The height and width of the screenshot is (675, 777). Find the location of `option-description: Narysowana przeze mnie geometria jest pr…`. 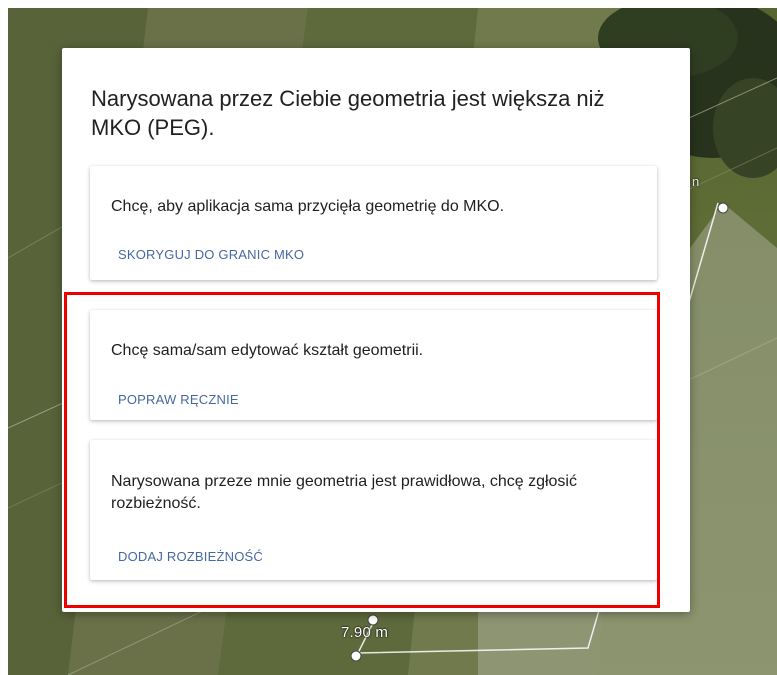

option-description: Narysowana przeze mnie geometria jest pr… is located at coordinates (344, 492).